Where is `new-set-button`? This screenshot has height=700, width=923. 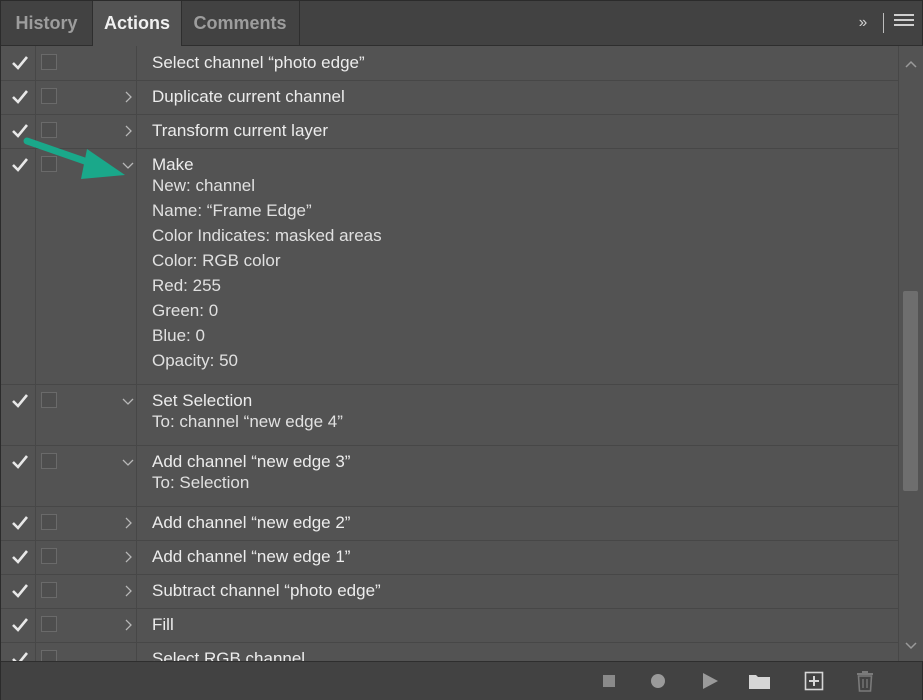 new-set-button is located at coordinates (759, 681).